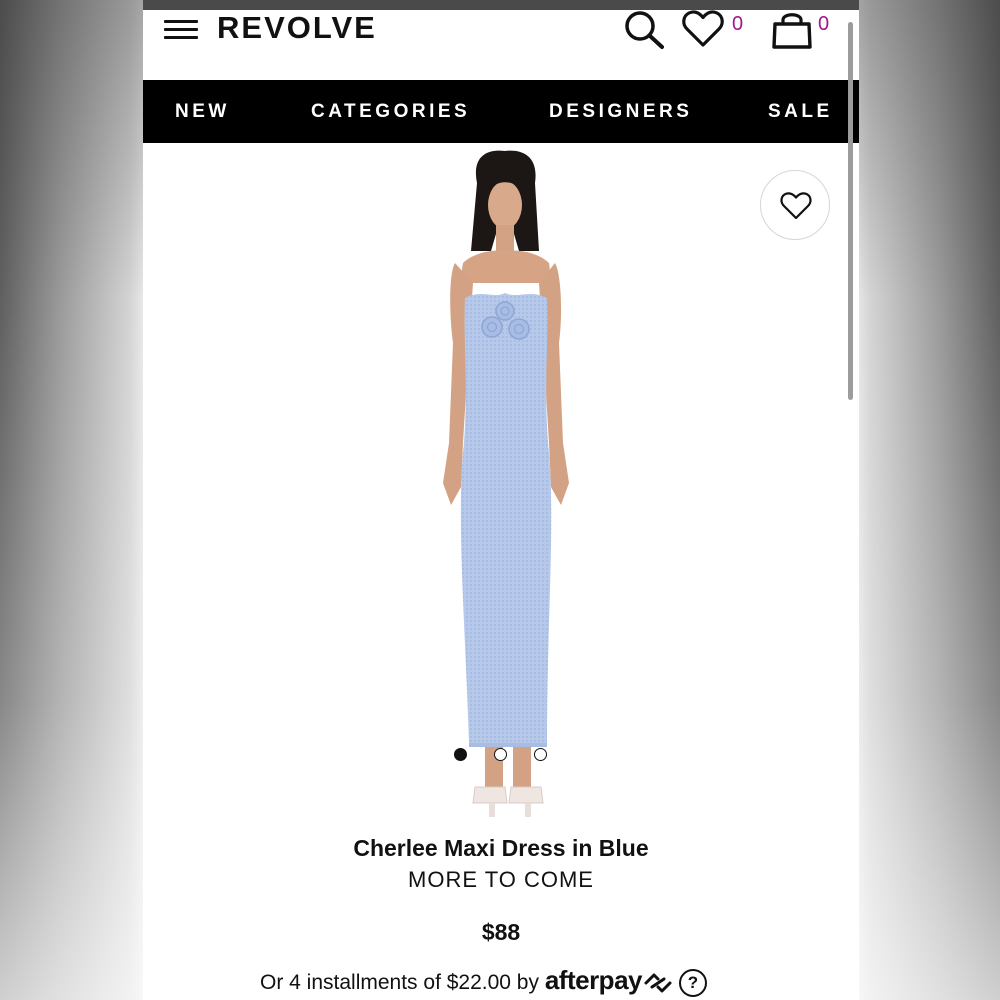 Image resolution: width=1000 pixels, height=1000 pixels. I want to click on afterpay-logo: afterpay, so click(593, 980).